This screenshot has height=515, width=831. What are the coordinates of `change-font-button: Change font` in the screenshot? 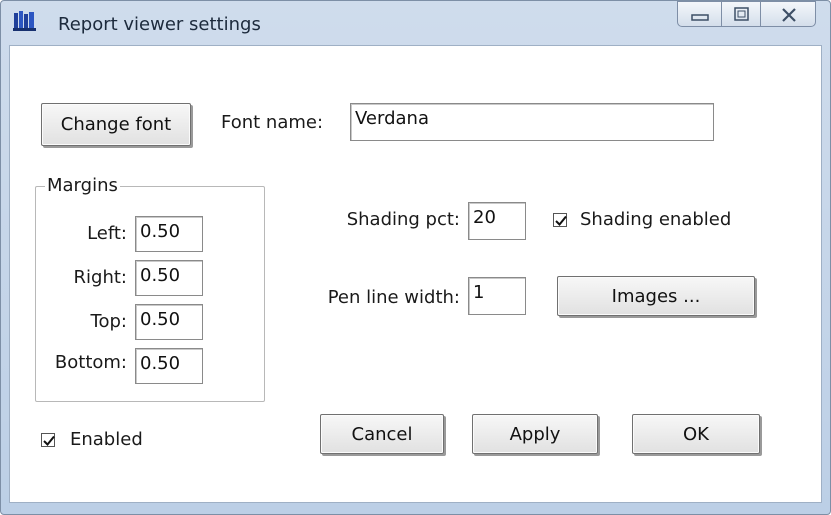 It's located at (116, 124).